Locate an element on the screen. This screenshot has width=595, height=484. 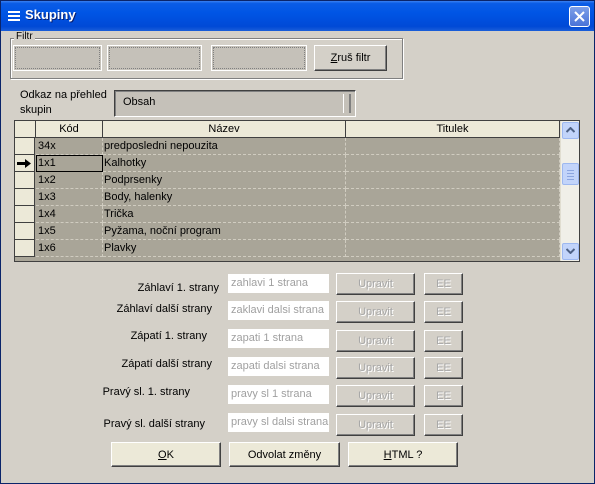
html-help-button: H TML ? is located at coordinates (403, 454).